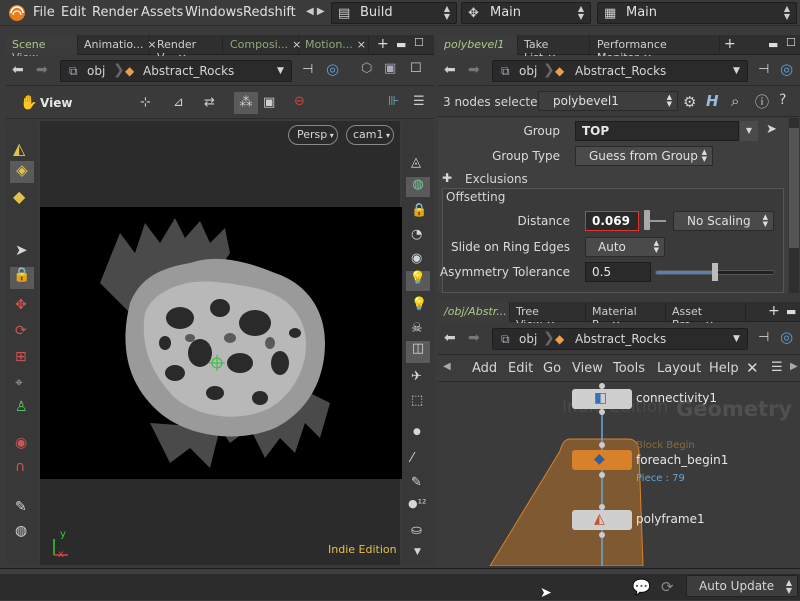 This screenshot has height=601, width=800. I want to click on menu-windows: Windows, so click(214, 12).